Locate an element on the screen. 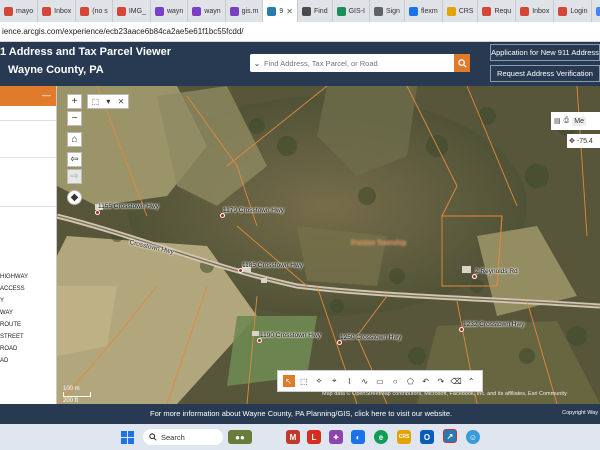  search-input is located at coordinates (359, 63).